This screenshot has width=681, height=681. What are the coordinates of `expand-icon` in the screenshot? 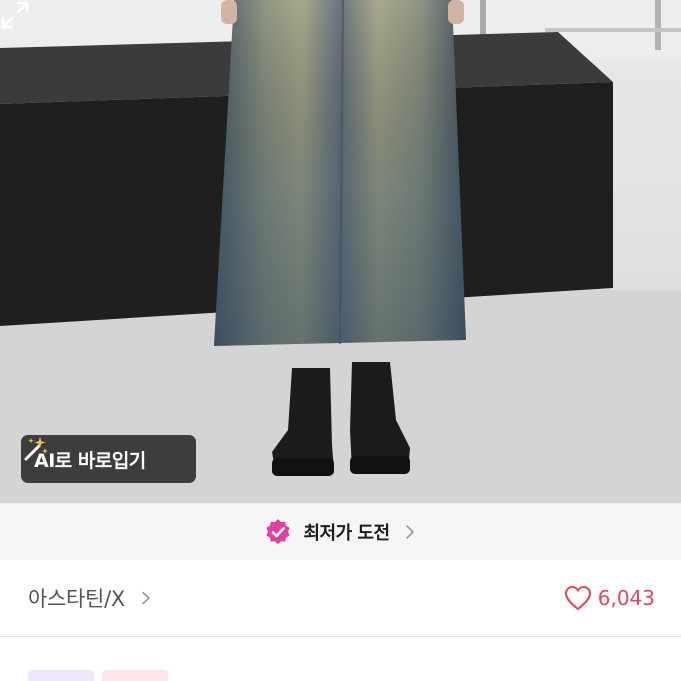 It's located at (15, 15).